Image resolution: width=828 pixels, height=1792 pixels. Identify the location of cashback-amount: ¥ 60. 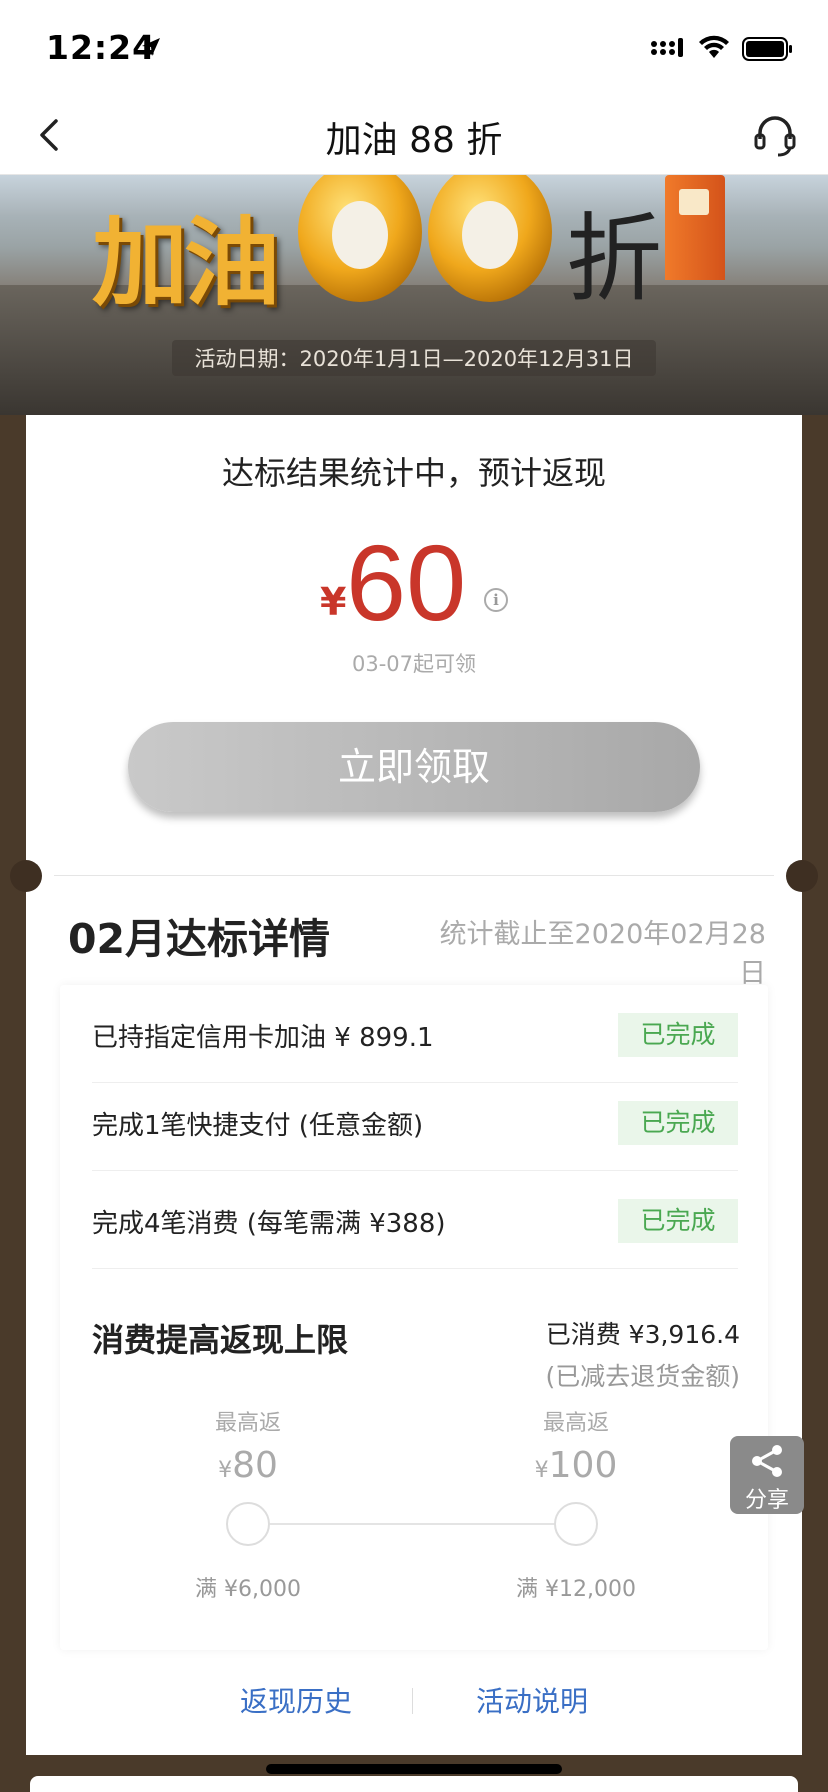
(445, 581).